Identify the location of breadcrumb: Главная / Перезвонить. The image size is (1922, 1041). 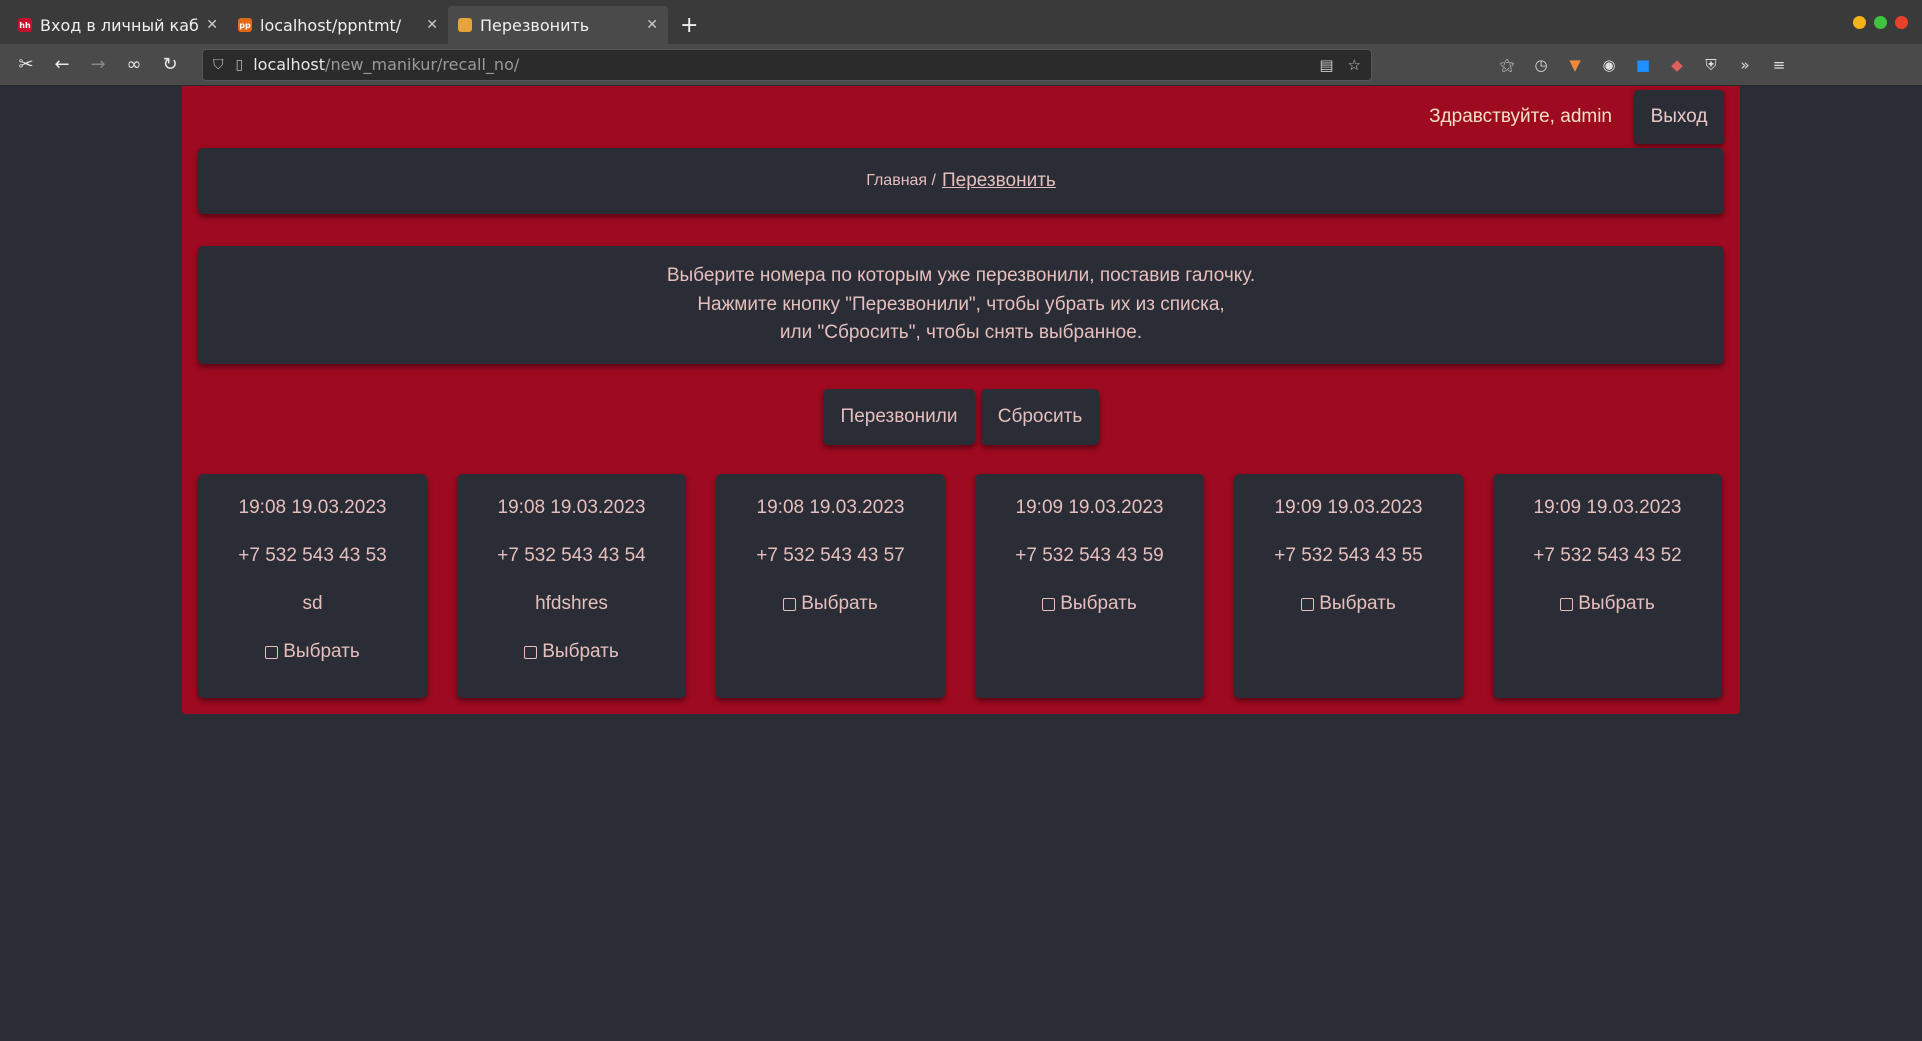
(961, 181).